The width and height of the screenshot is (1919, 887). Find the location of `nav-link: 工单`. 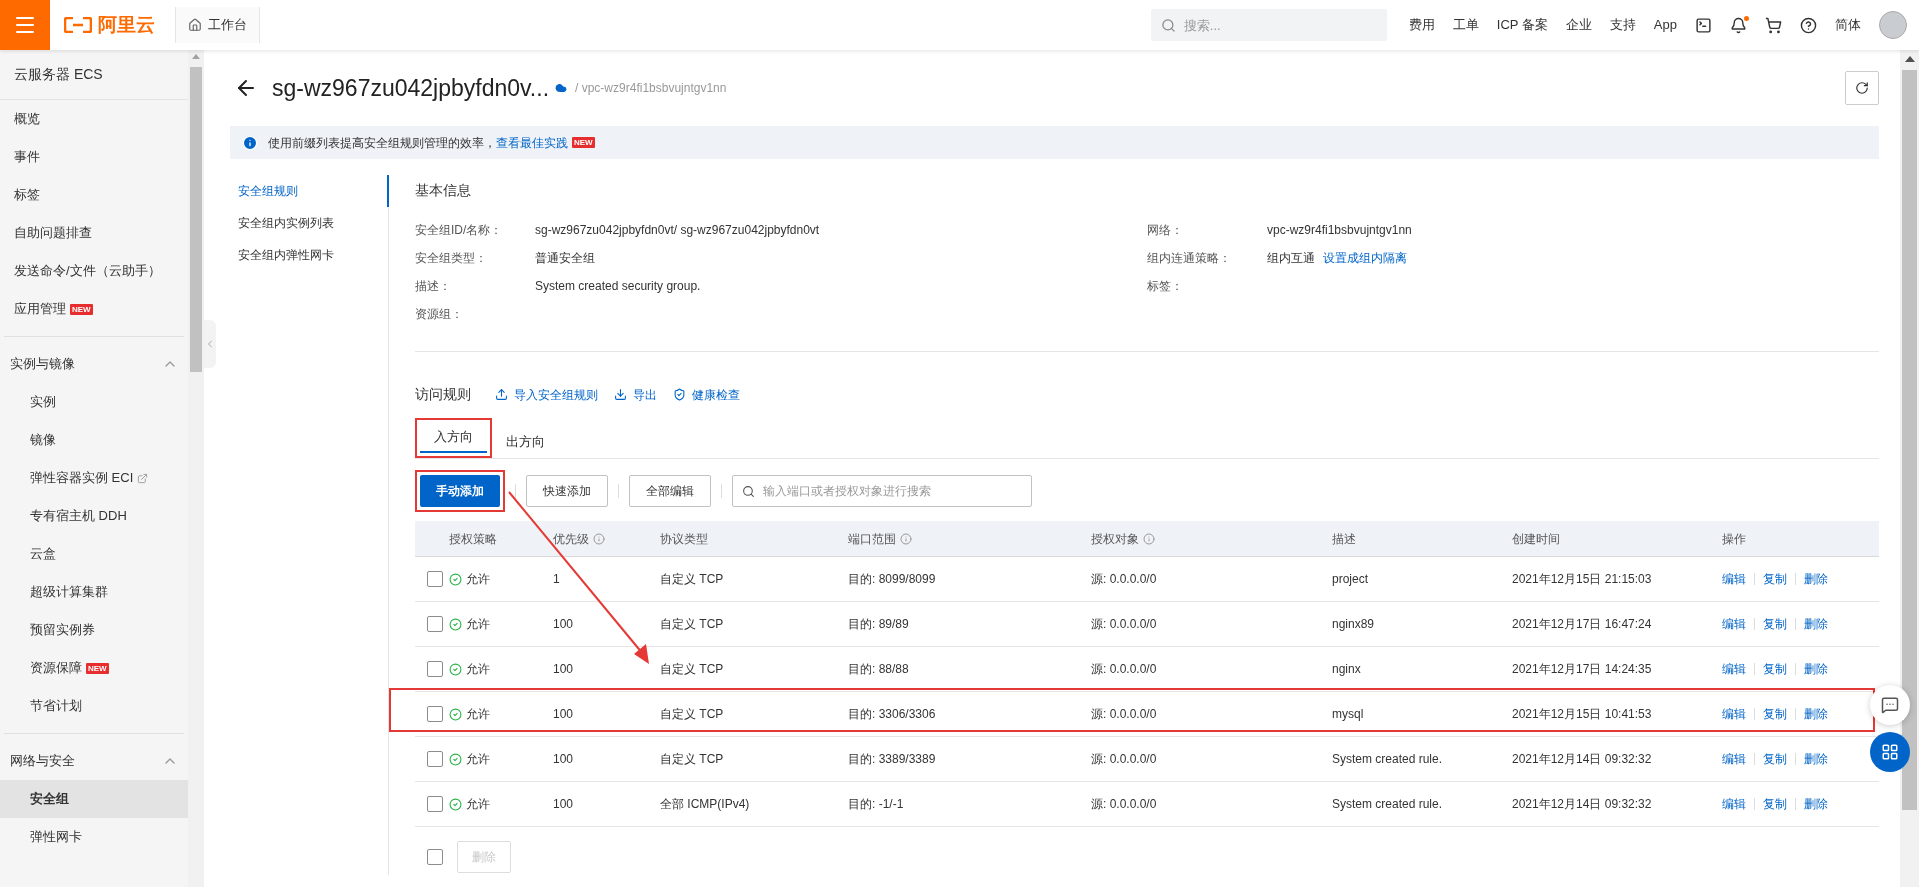

nav-link: 工单 is located at coordinates (1465, 25).